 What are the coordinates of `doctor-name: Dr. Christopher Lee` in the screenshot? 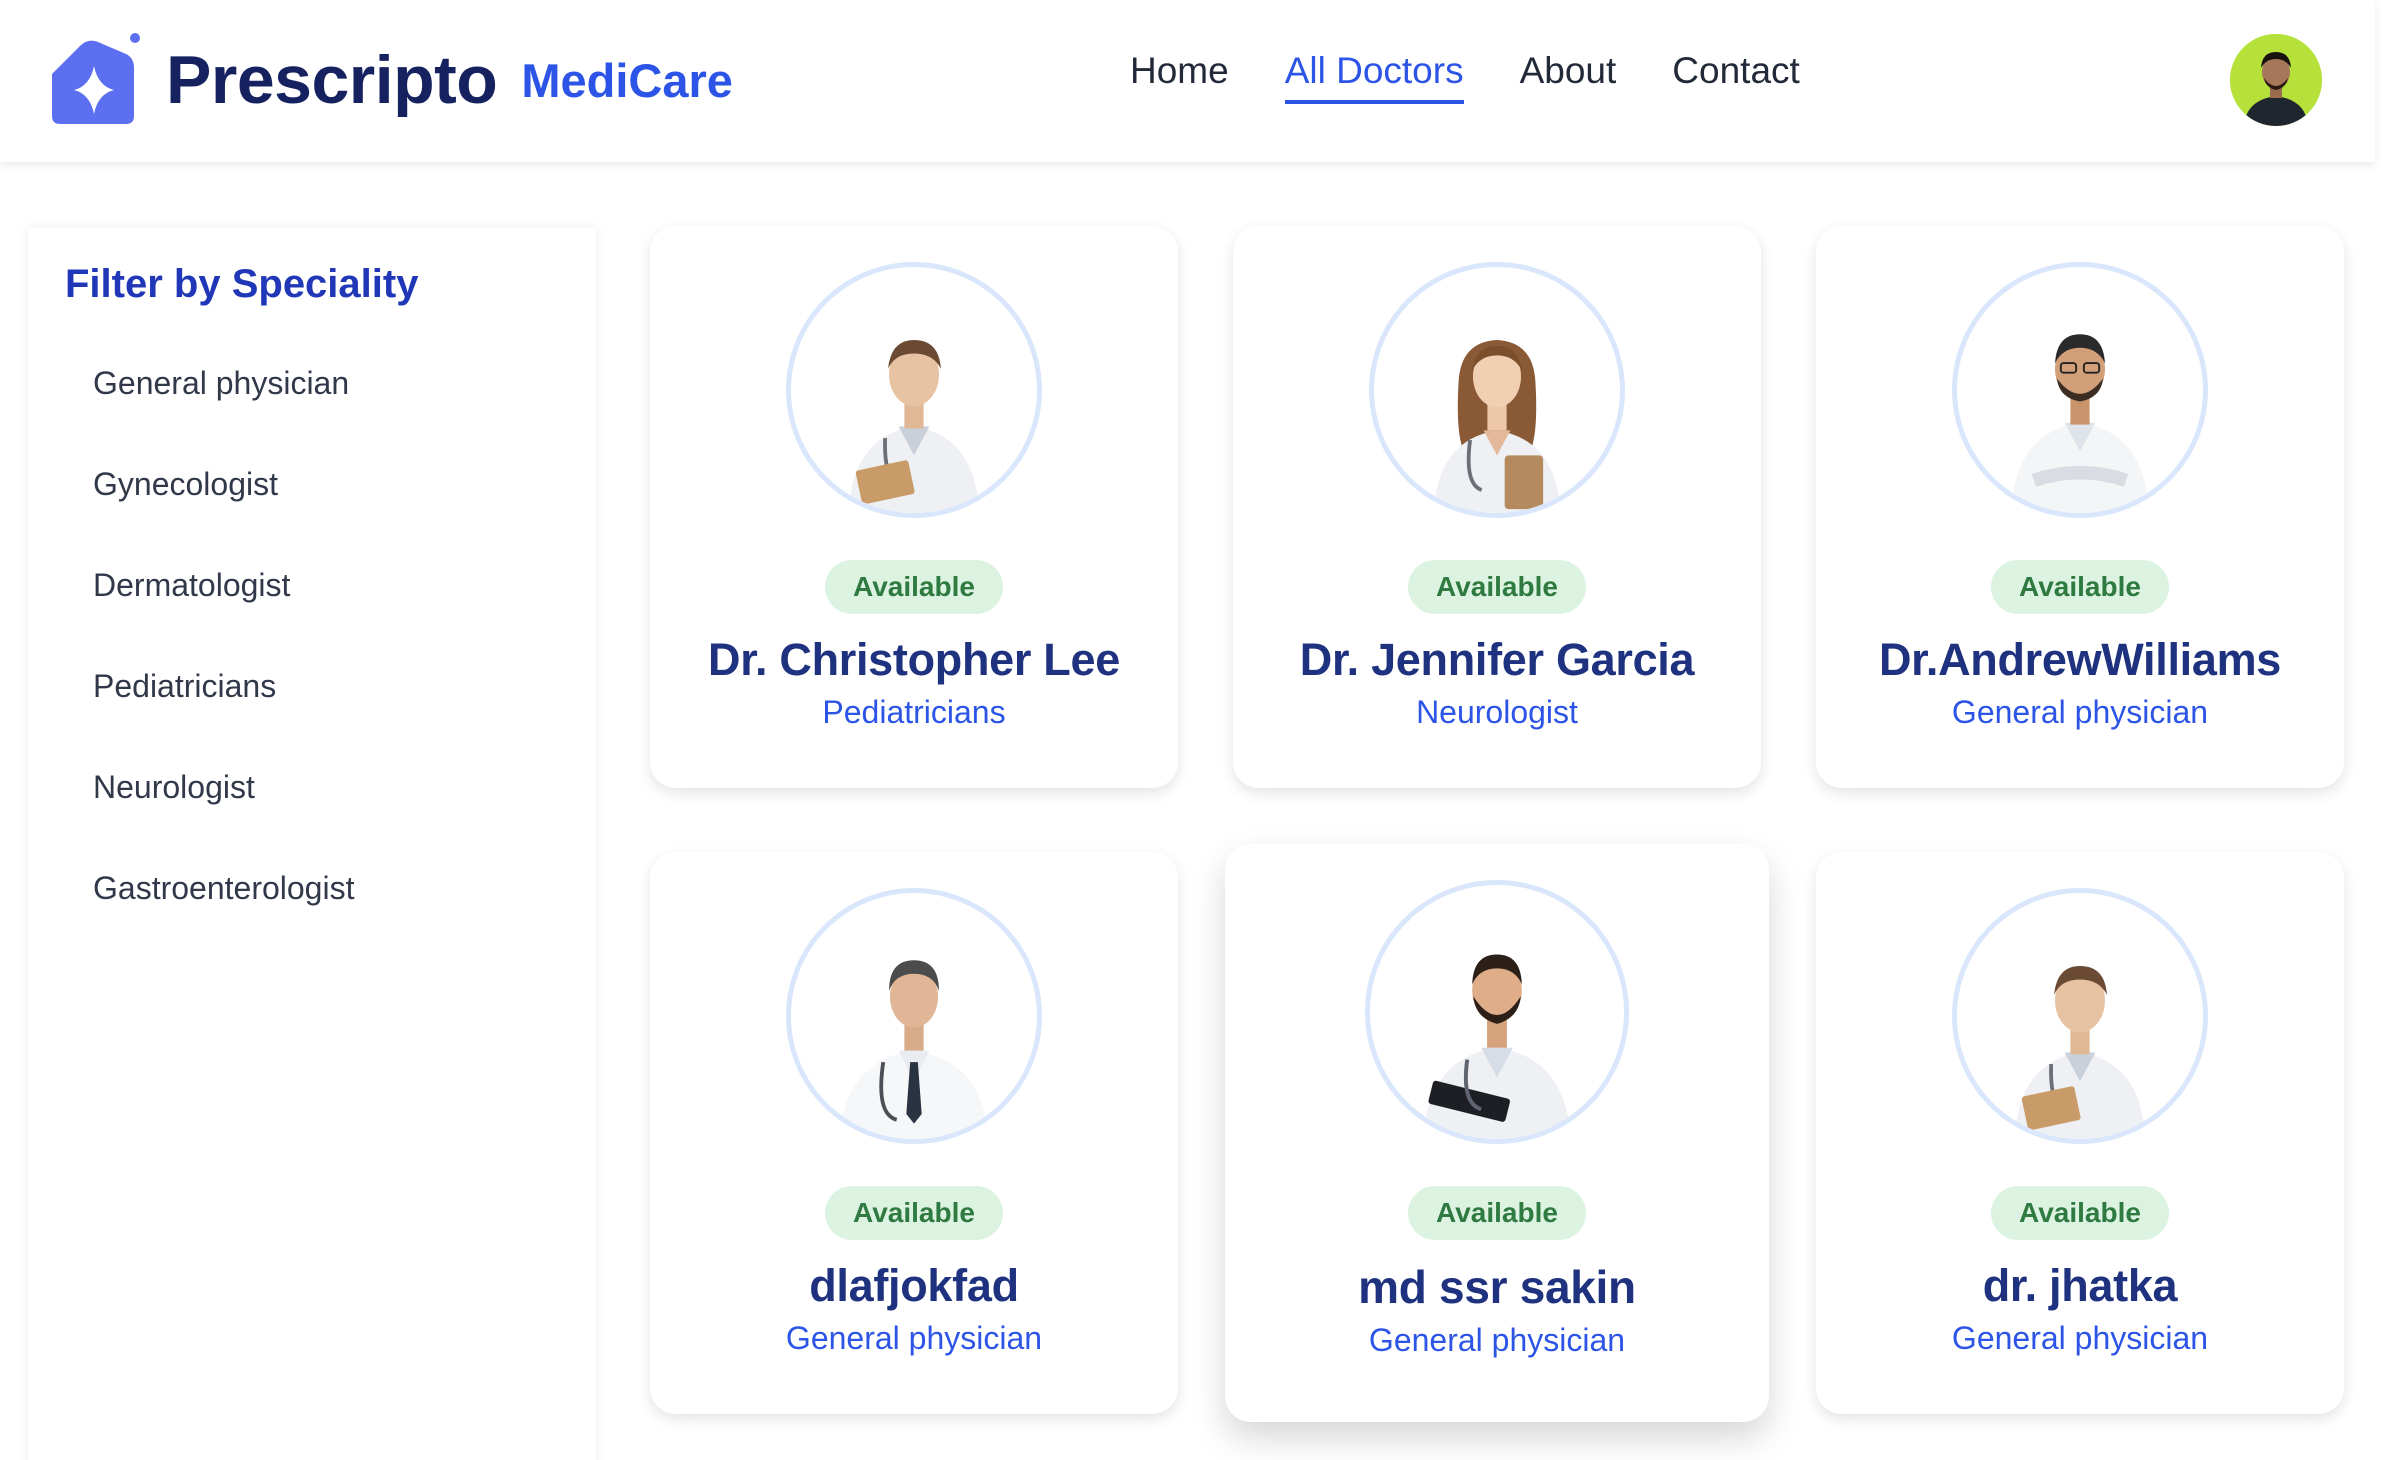 It's located at (914, 659).